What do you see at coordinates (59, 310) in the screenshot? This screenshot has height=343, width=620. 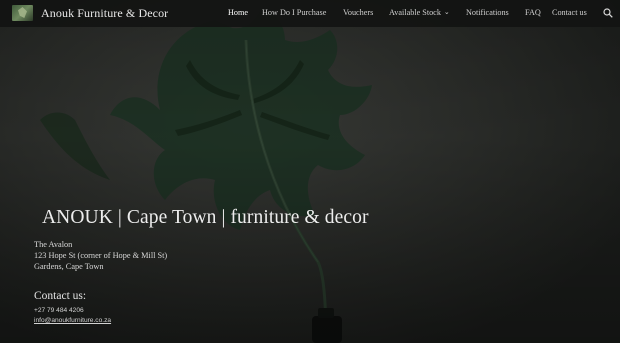 I see `phone-number: +27 79 484 4206` at bounding box center [59, 310].